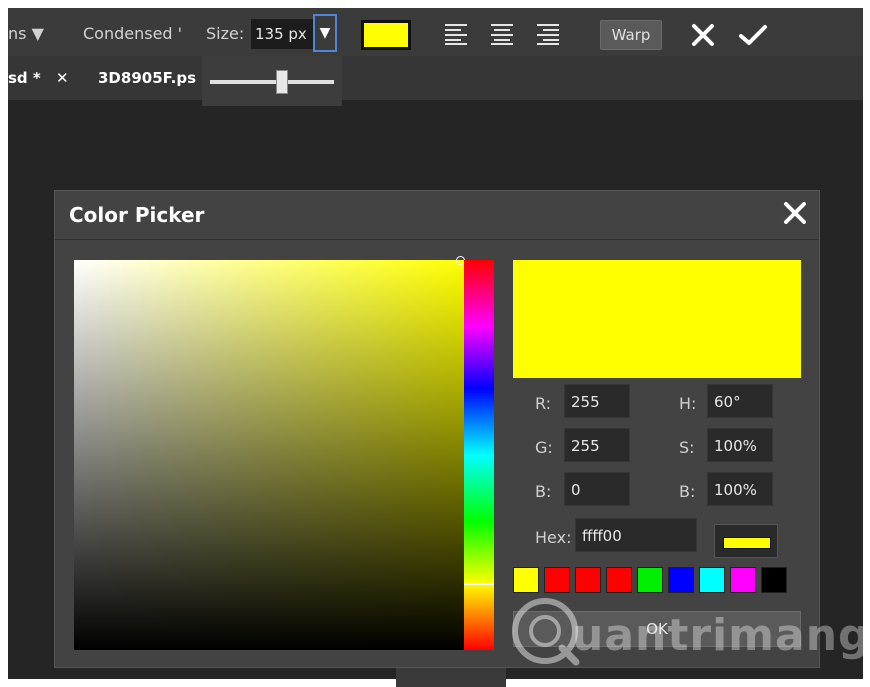 This screenshot has height=687, width=870. I want to click on check-icon, so click(753, 35).